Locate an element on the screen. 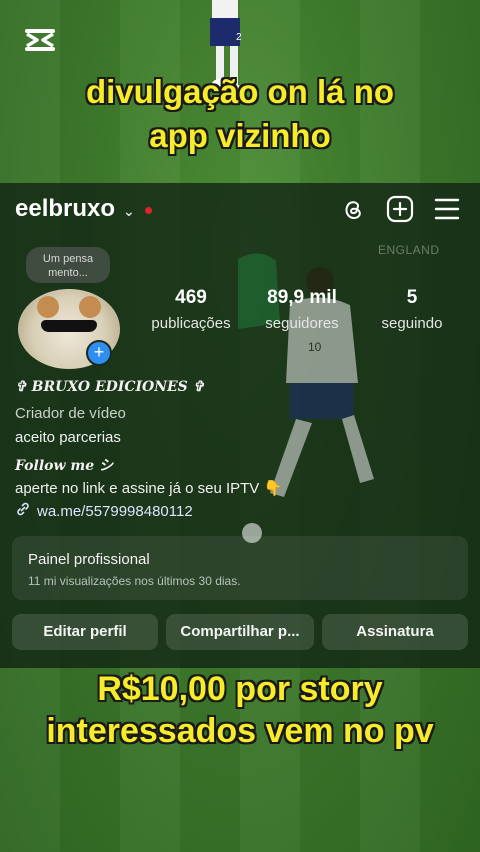 Image resolution: width=480 pixels, height=852 pixels. threads-icon is located at coordinates (353, 209).